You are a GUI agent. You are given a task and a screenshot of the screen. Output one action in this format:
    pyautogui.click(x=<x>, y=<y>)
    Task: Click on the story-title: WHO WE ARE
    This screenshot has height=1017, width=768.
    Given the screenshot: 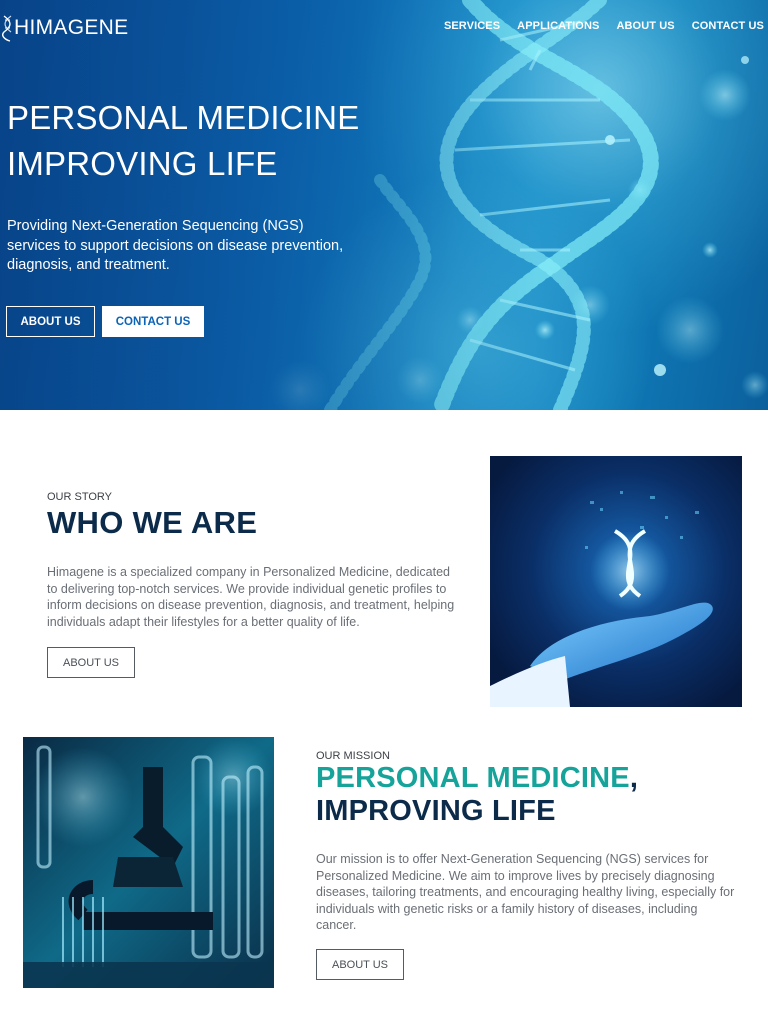 What is the action you would take?
    pyautogui.click(x=152, y=522)
    